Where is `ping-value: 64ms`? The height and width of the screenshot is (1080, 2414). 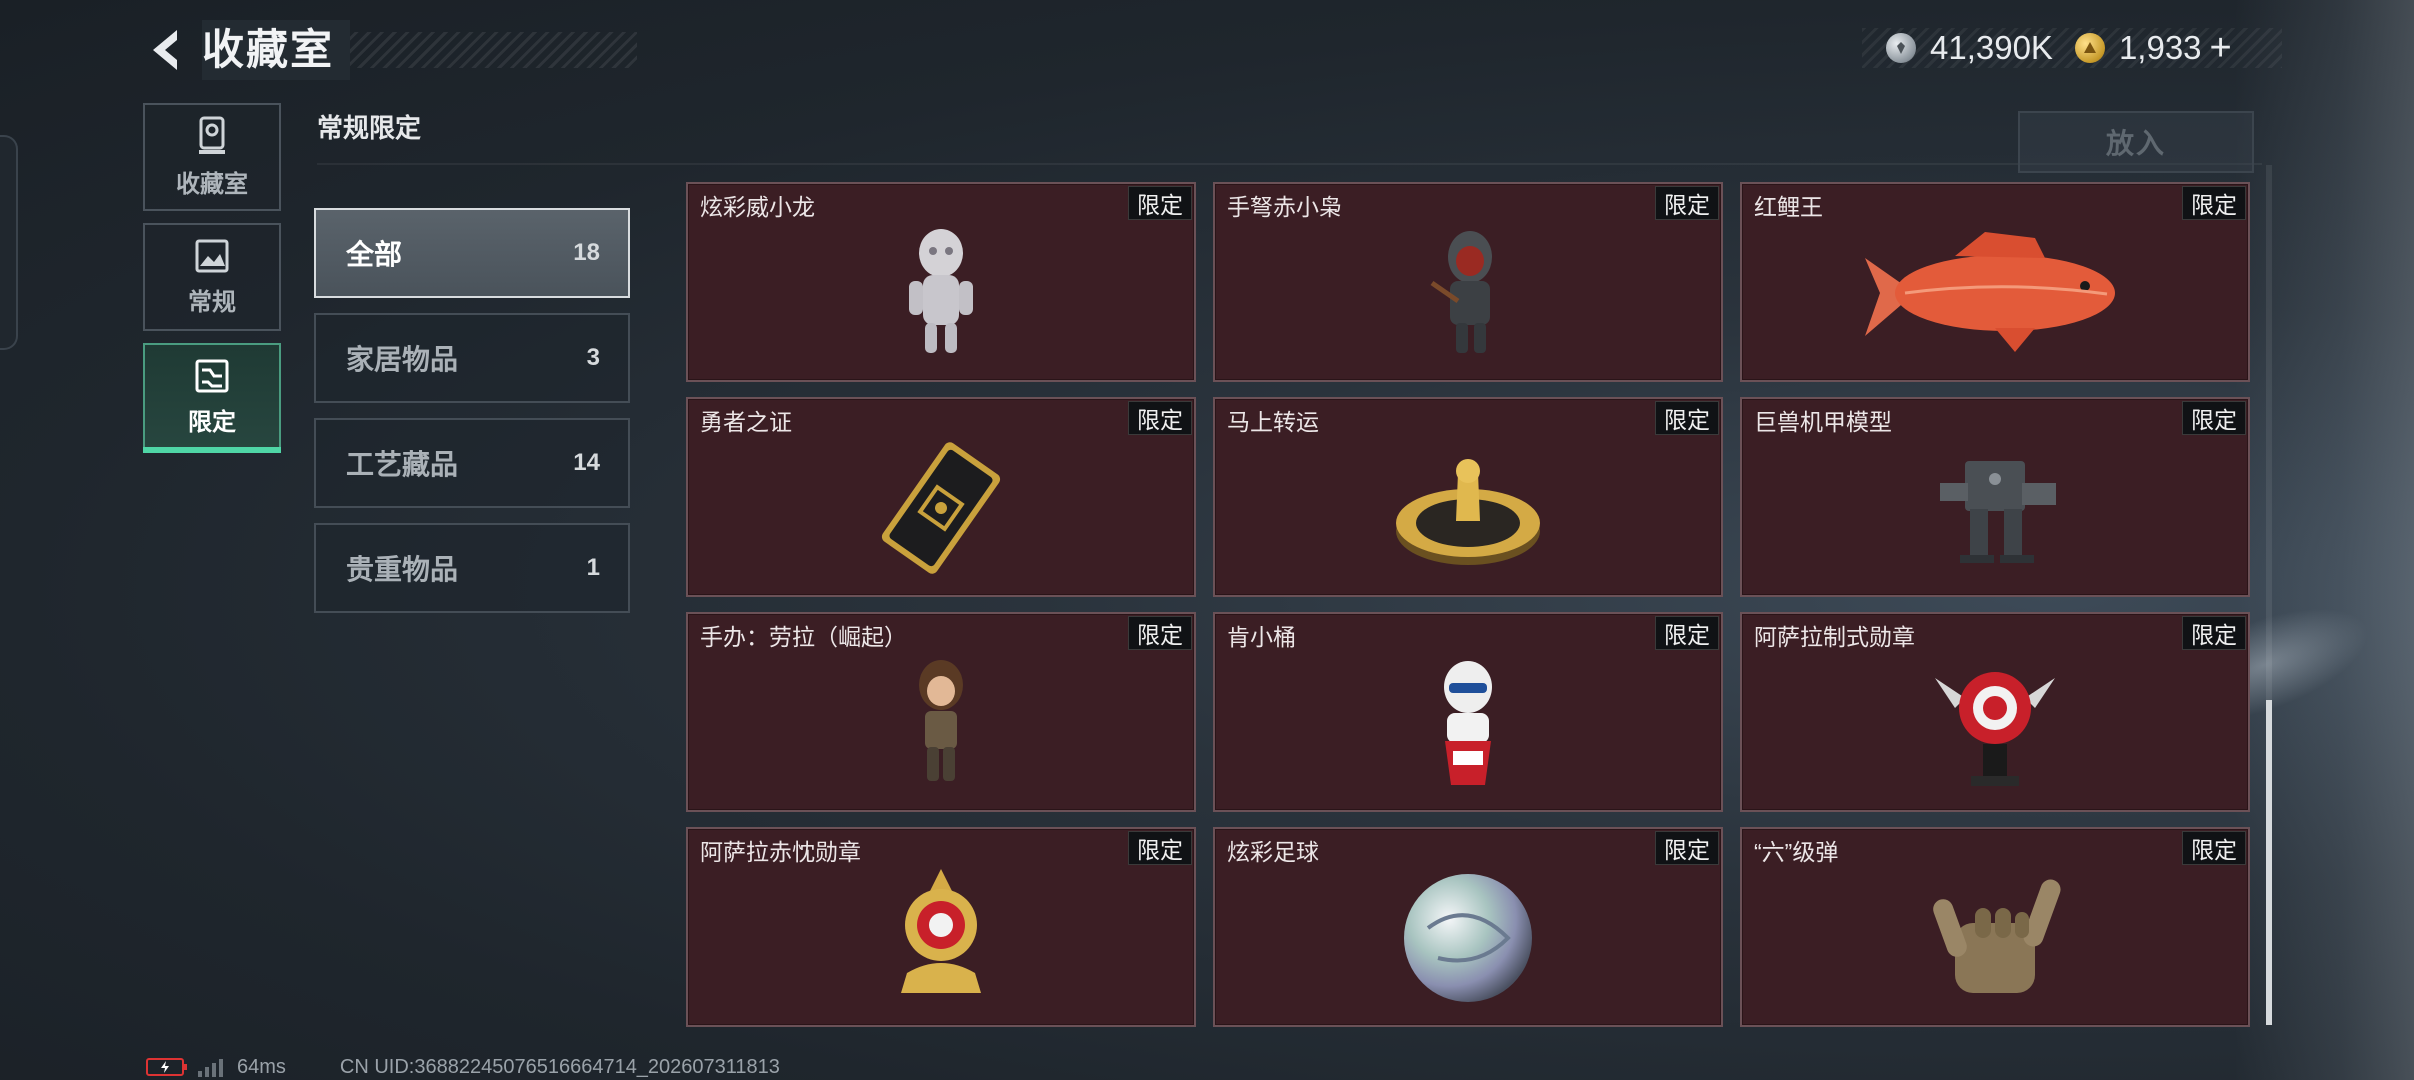 ping-value: 64ms is located at coordinates (261, 1066).